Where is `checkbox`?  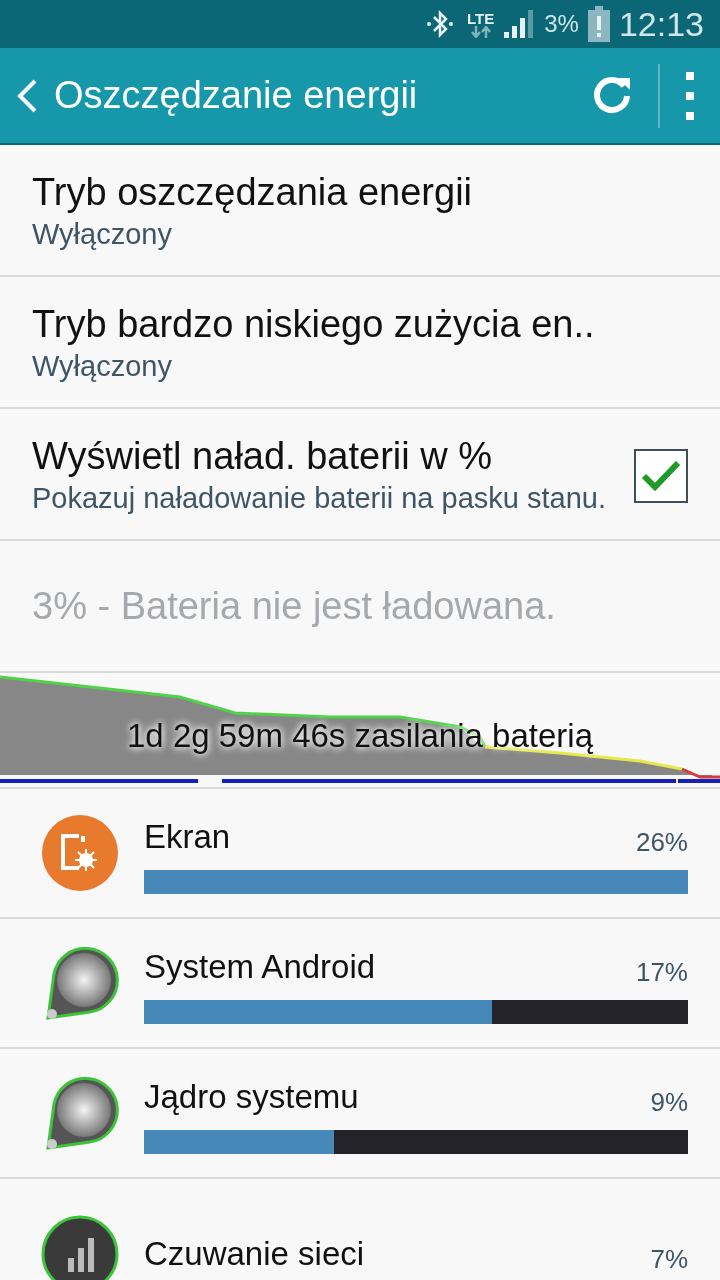
checkbox is located at coordinates (661, 476).